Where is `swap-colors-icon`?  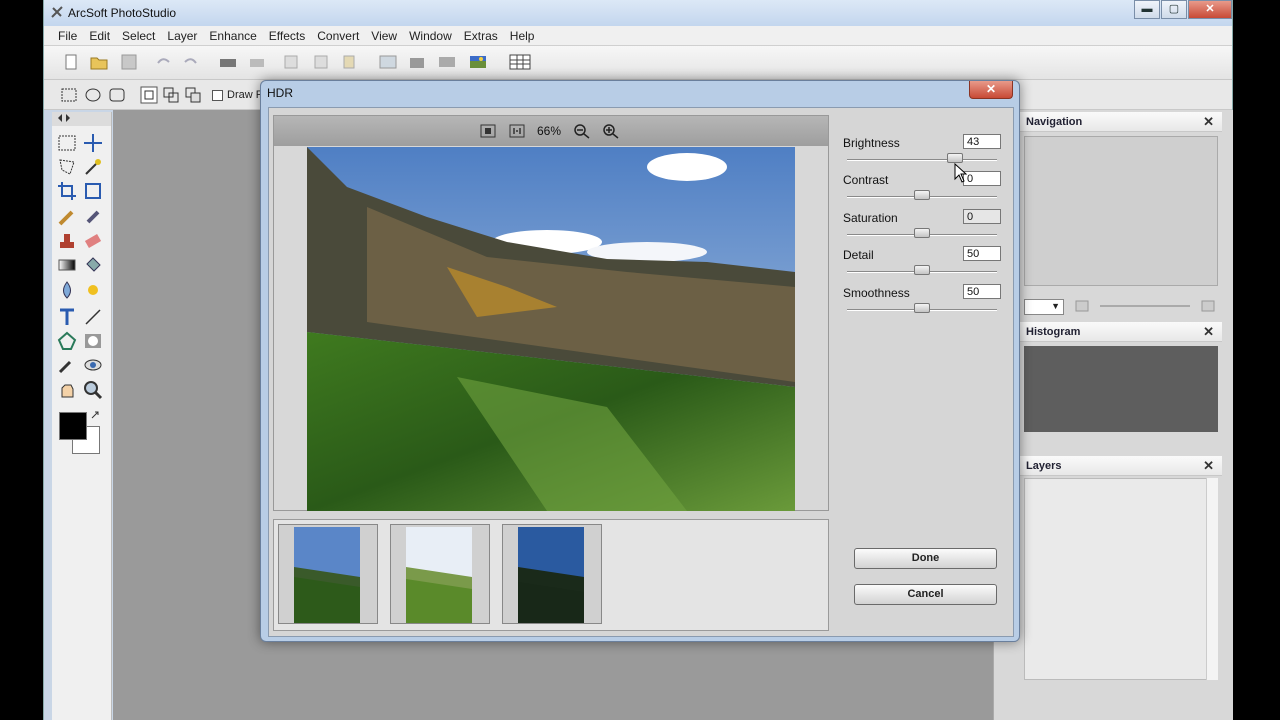 swap-colors-icon is located at coordinates (95, 415).